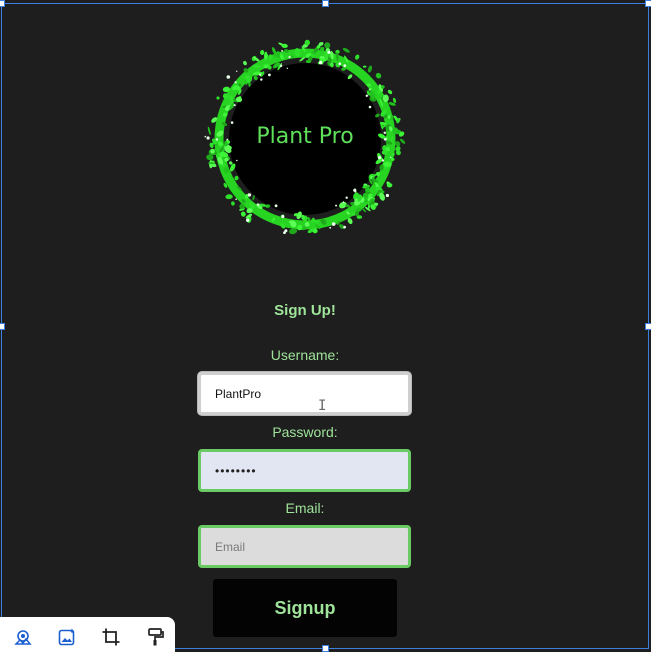 Image resolution: width=651 pixels, height=657 pixels. What do you see at coordinates (305, 355) in the screenshot?
I see `username-label: Username:` at bounding box center [305, 355].